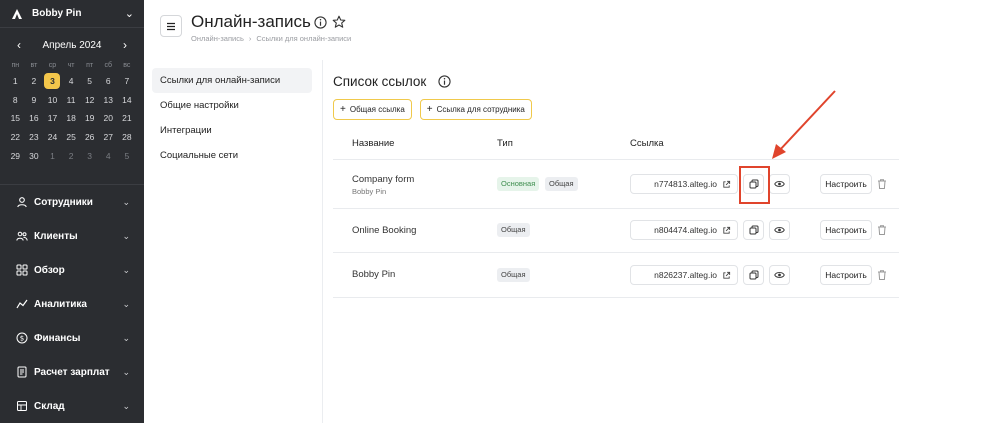 The width and height of the screenshot is (1000, 423). What do you see at coordinates (125, 45) in the screenshot?
I see `next-month-icon: ›` at bounding box center [125, 45].